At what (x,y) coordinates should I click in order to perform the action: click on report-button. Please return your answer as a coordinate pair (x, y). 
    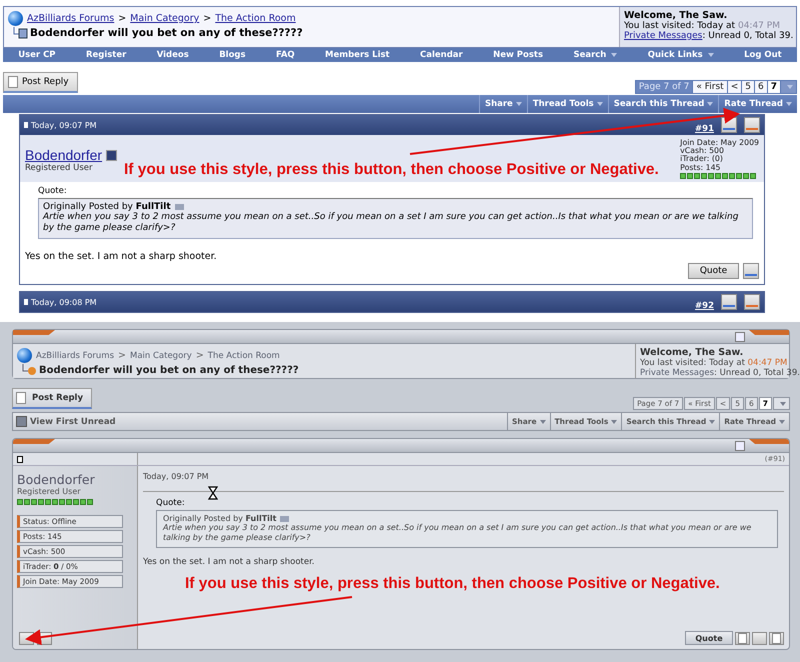
    Looking at the image, I should click on (752, 302).